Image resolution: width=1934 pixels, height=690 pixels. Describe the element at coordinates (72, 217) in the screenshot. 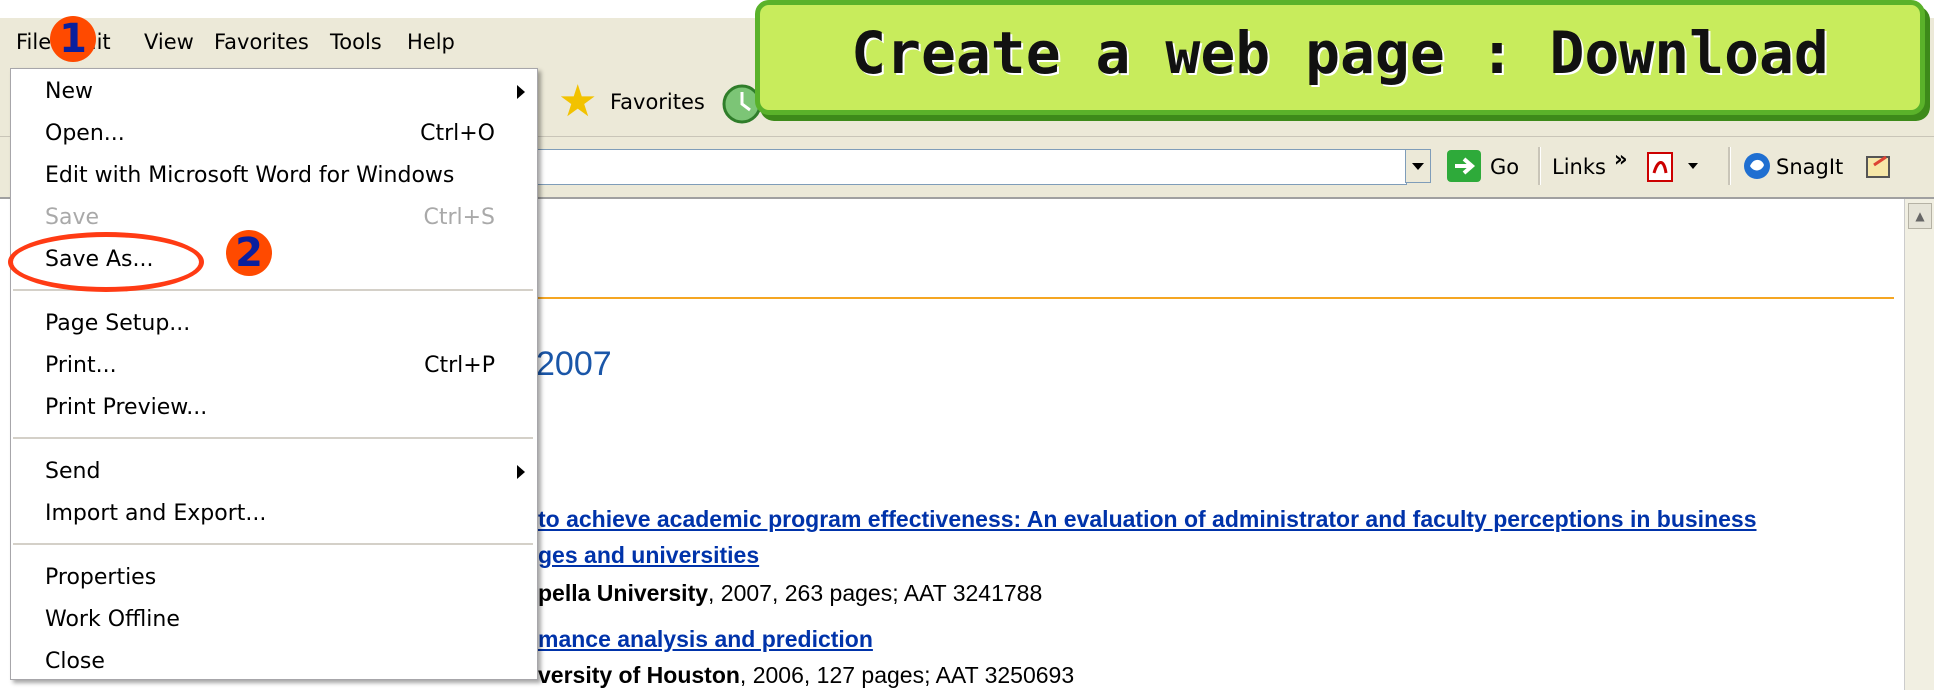

I see `menu-item-save: Save` at that location.